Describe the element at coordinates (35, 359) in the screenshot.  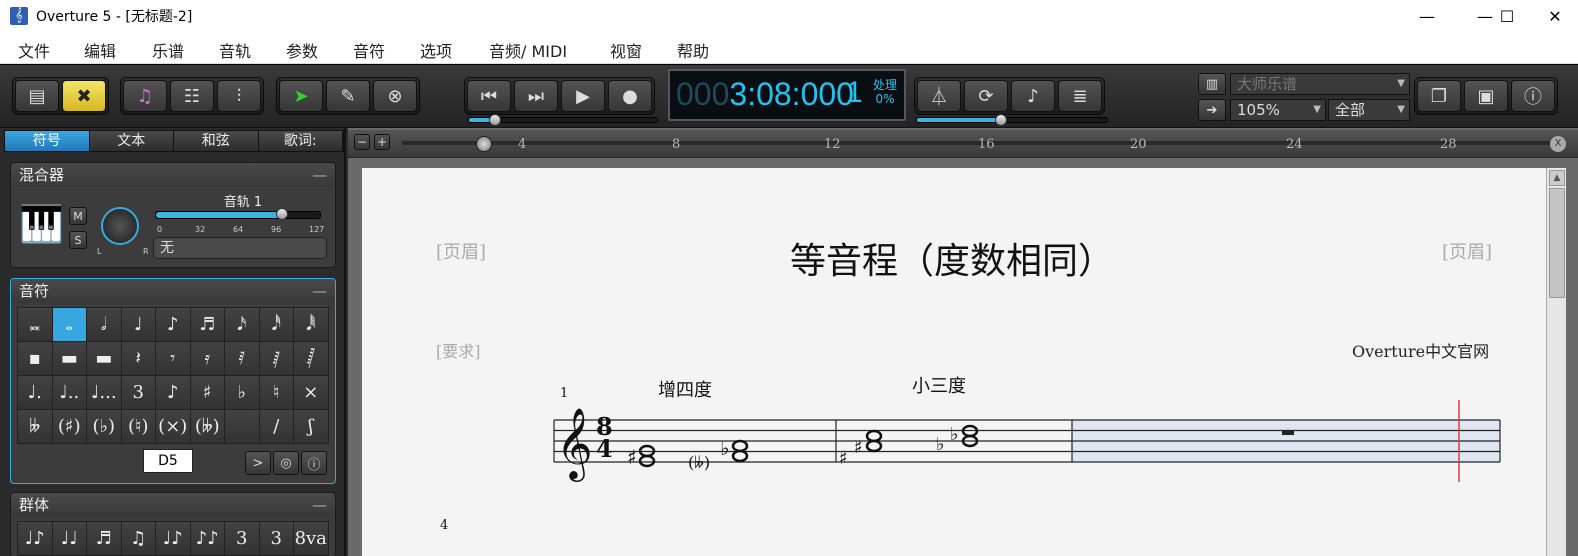
I see `note-palette-cell: ▪` at that location.